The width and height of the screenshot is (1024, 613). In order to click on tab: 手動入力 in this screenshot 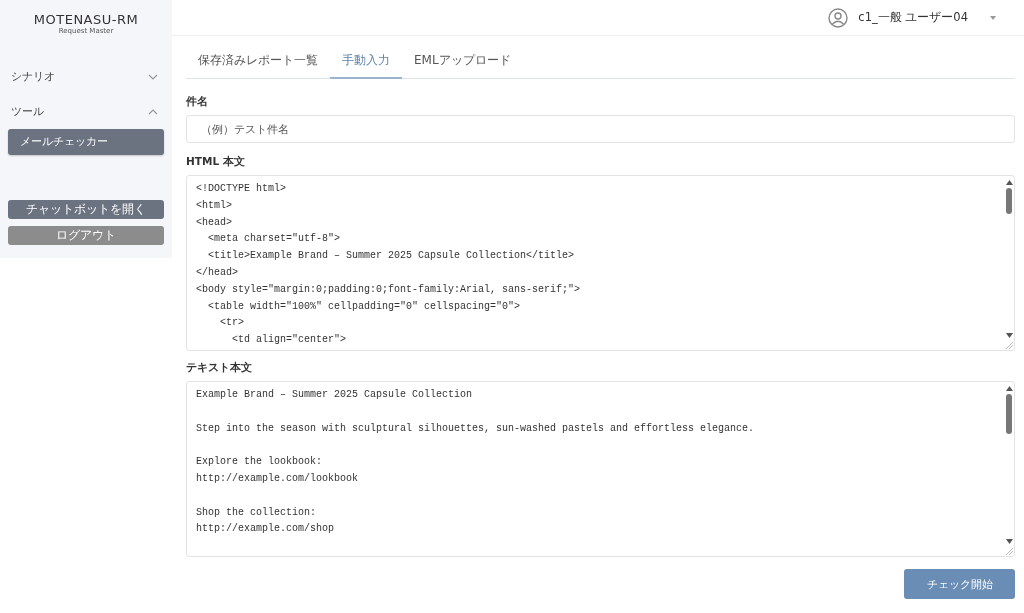, I will do `click(366, 60)`.